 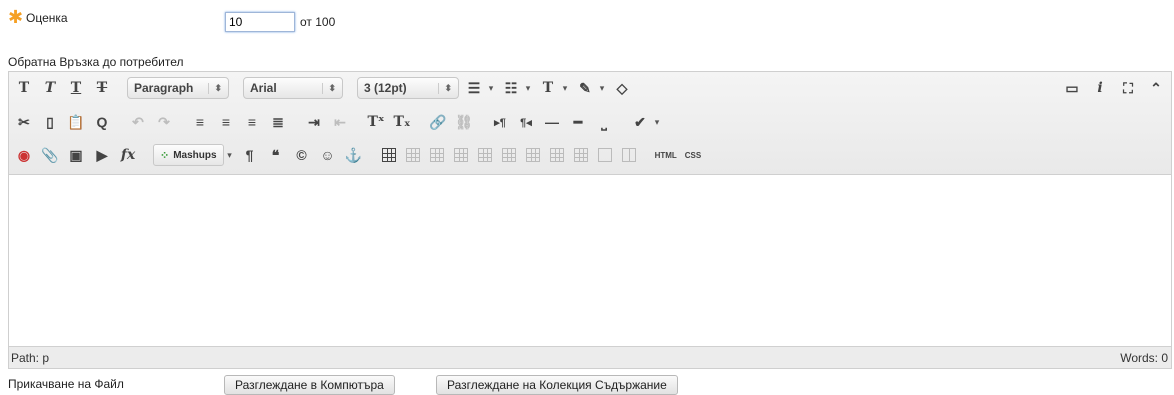 I want to click on font-select: Arial ⬍, so click(x=293, y=88).